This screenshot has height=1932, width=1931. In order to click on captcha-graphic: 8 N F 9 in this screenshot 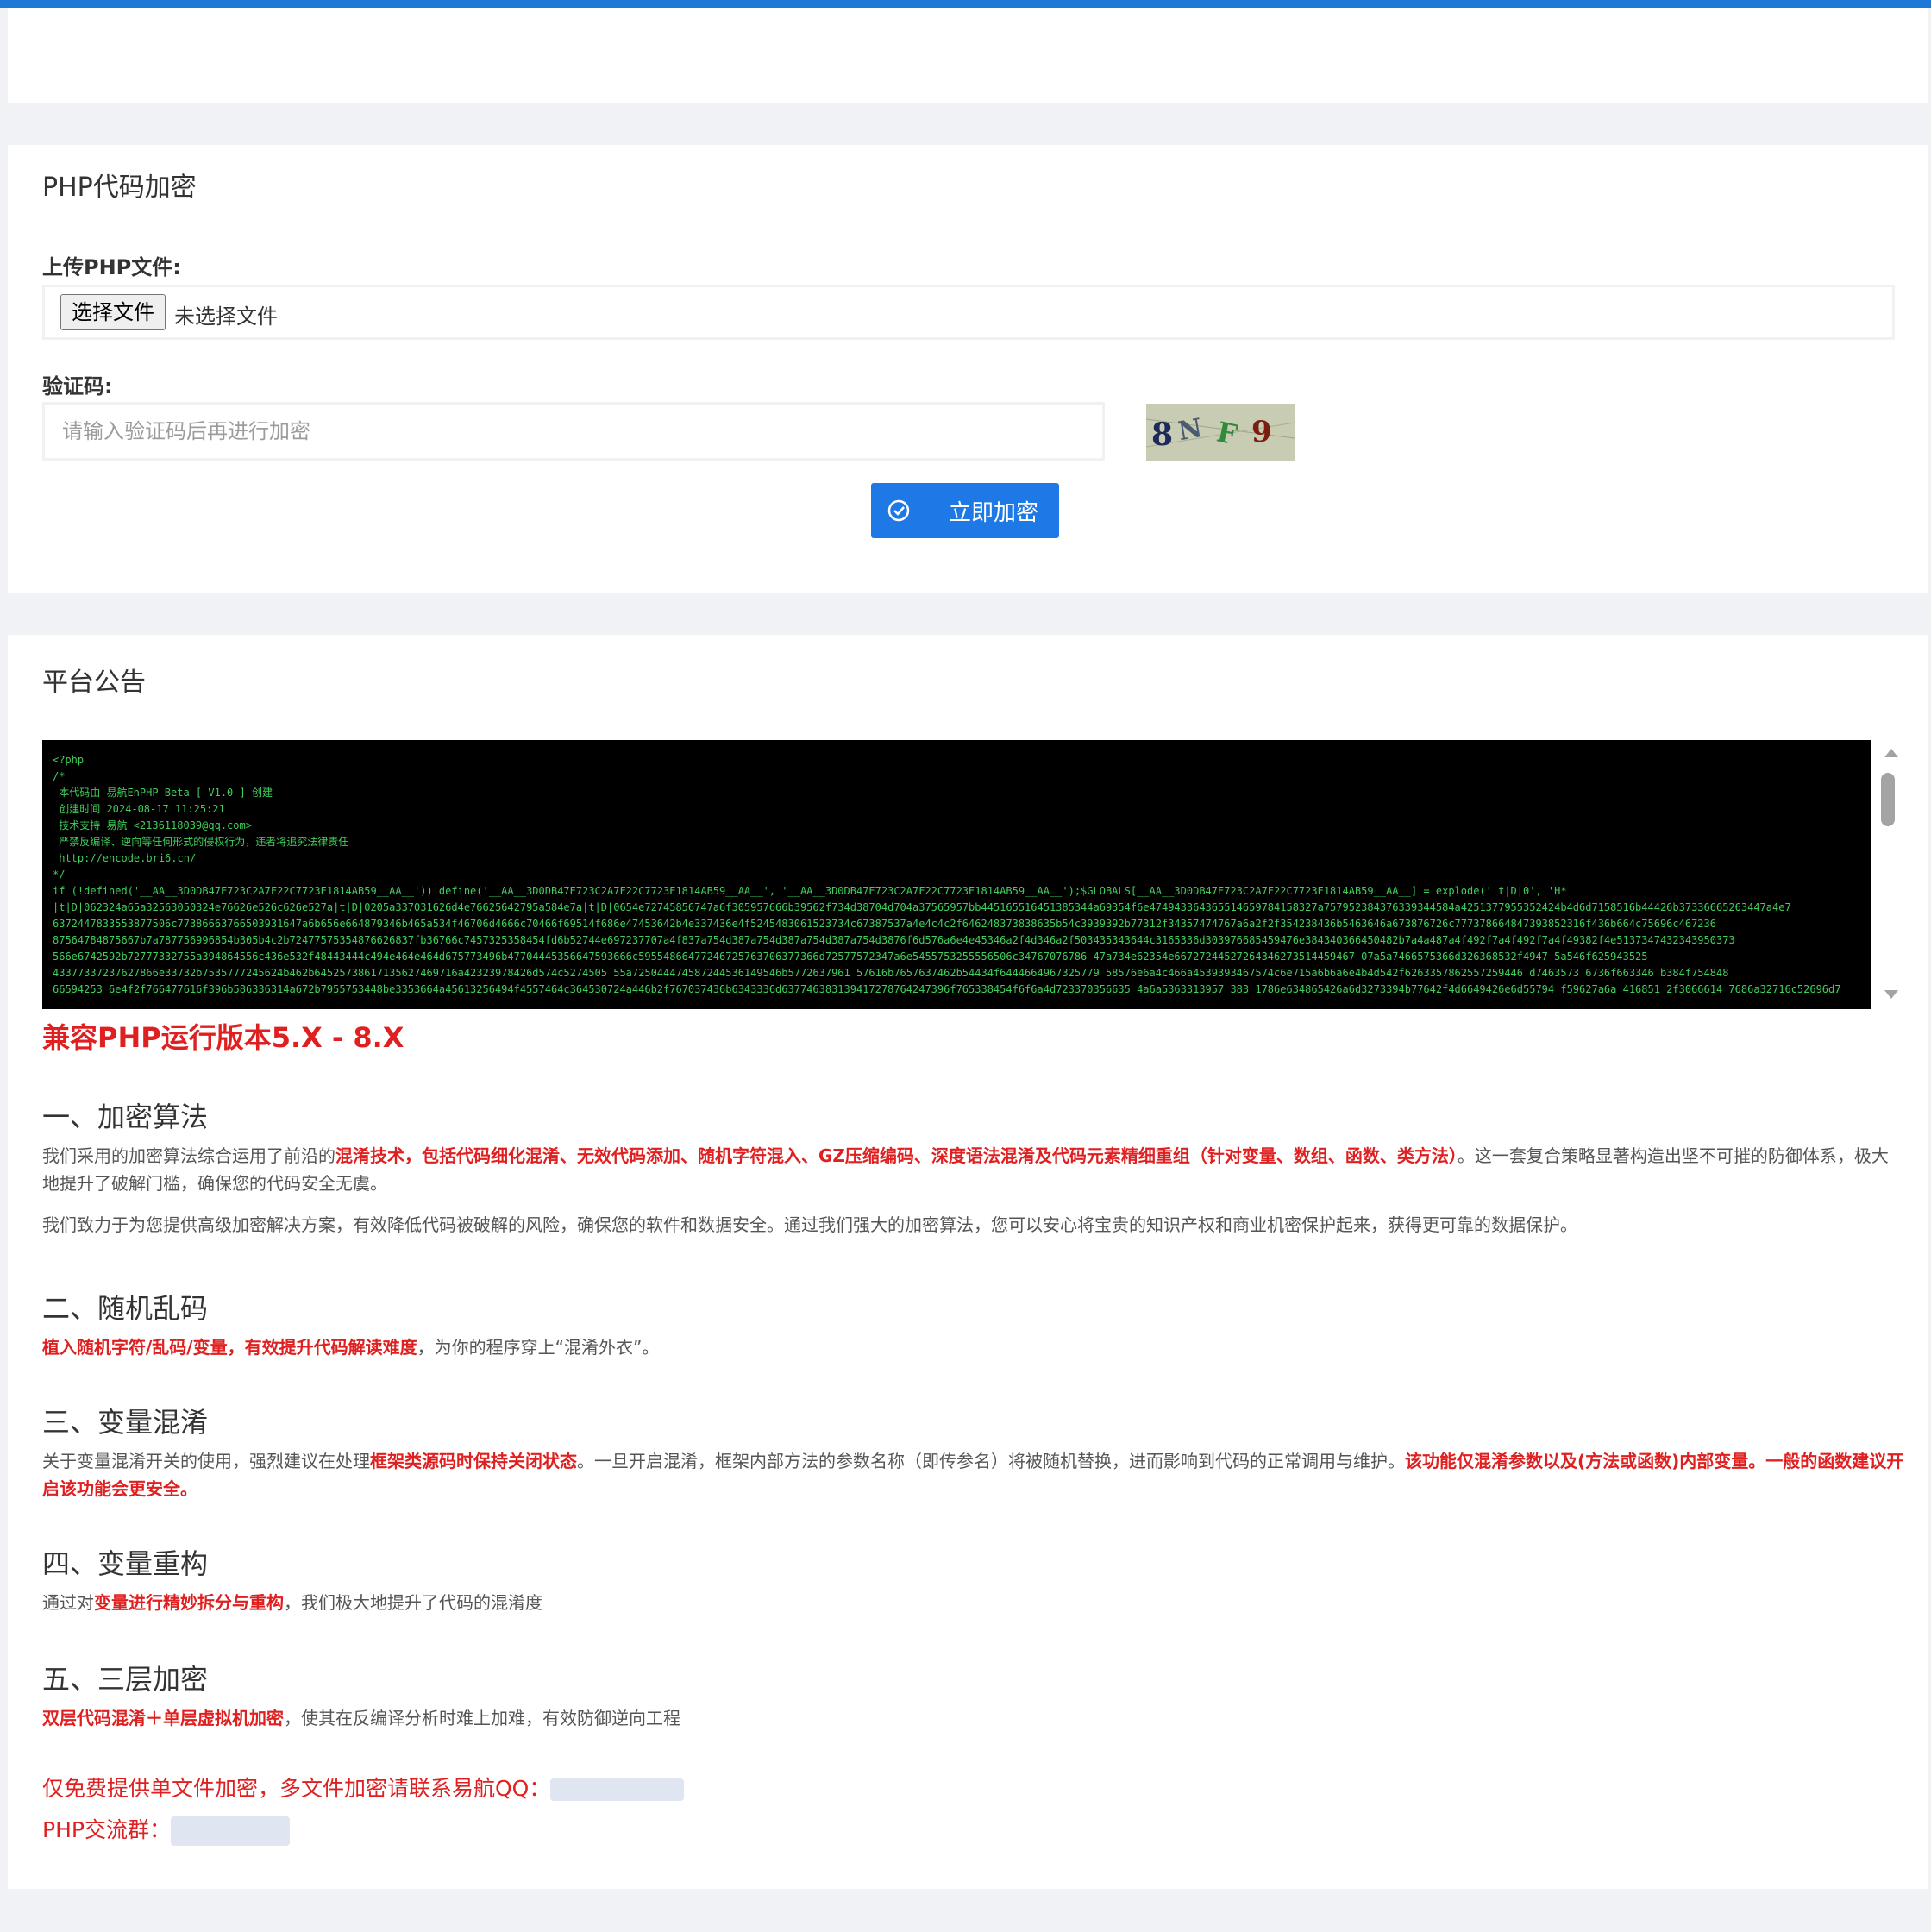, I will do `click(1220, 433)`.